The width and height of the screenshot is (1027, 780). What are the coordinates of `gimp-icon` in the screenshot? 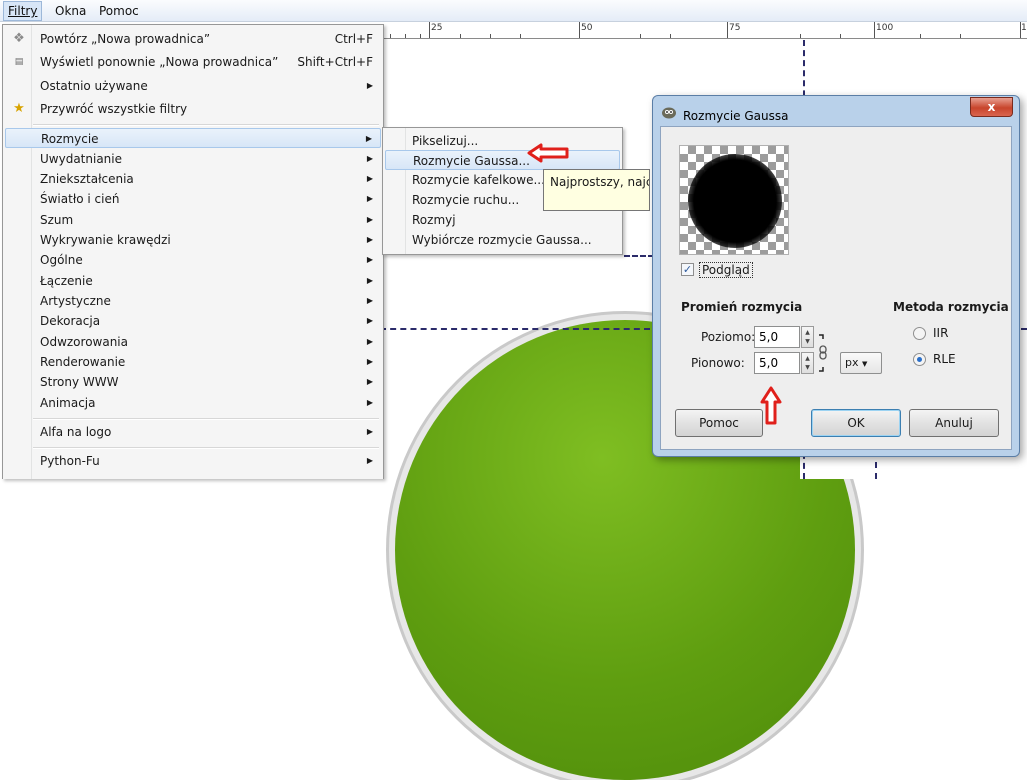 It's located at (669, 113).